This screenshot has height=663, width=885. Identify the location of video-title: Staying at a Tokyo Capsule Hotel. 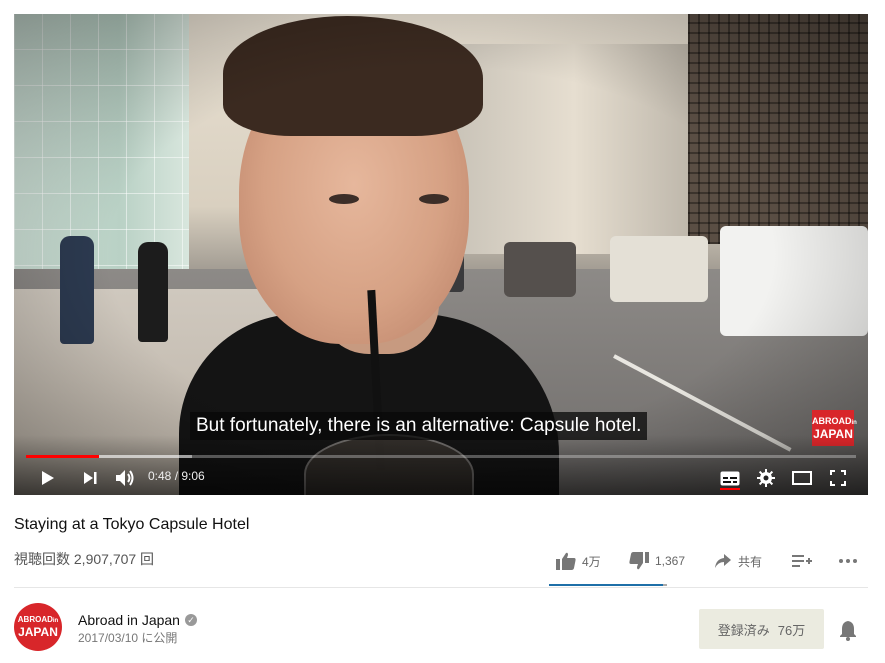
(132, 524).